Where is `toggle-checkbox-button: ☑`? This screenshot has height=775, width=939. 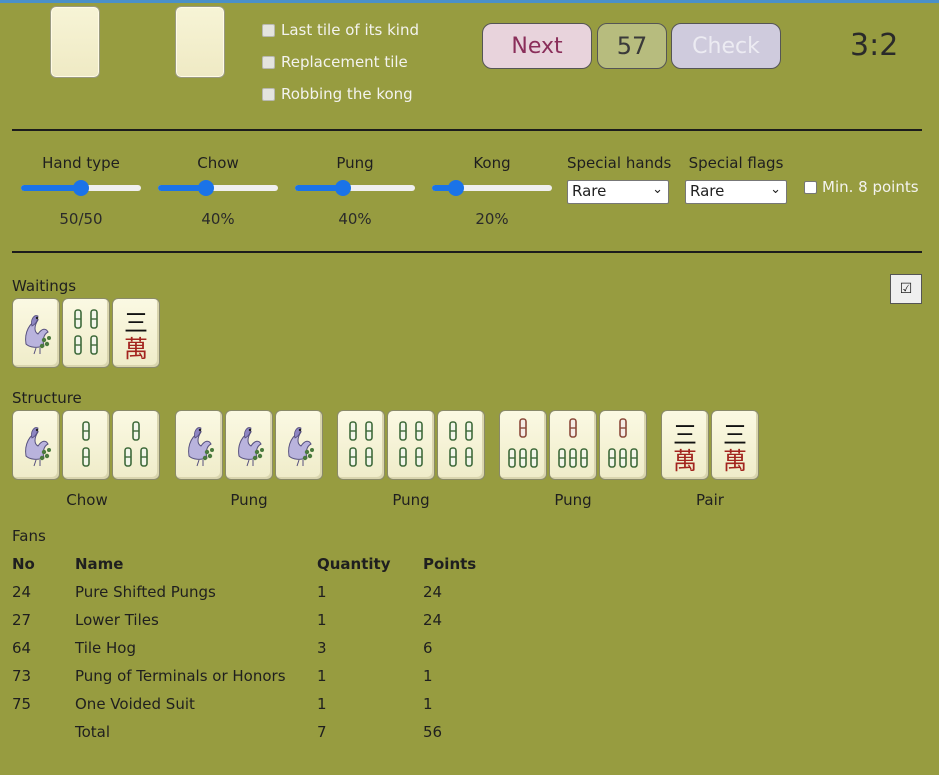 toggle-checkbox-button: ☑ is located at coordinates (906, 289).